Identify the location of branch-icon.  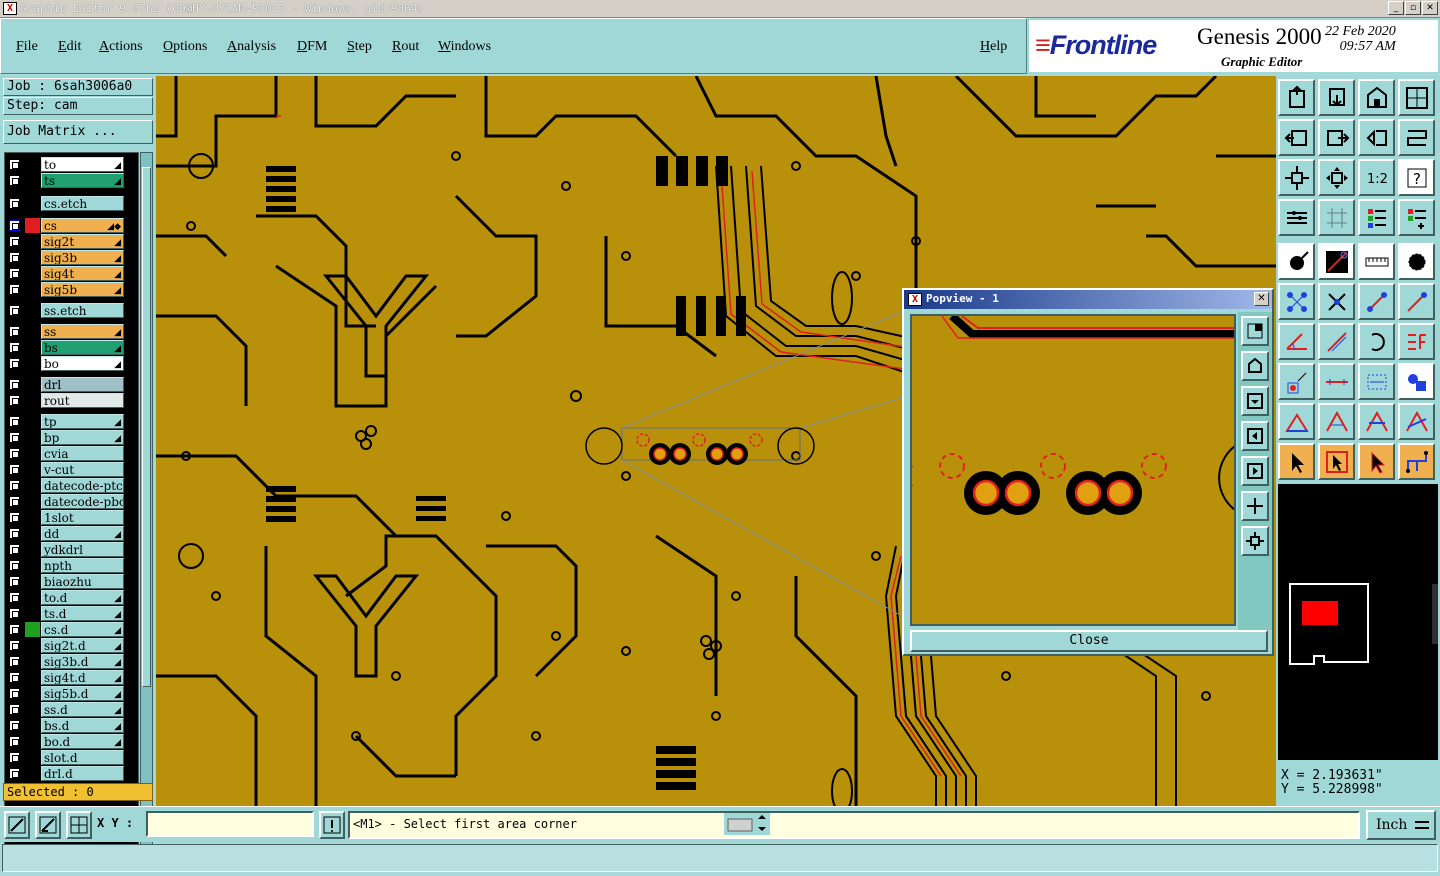
(1416, 461).